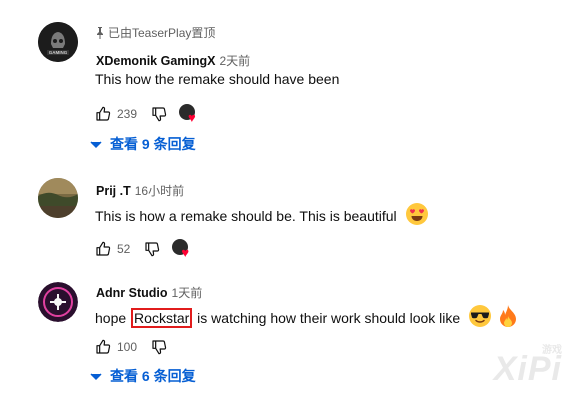 This screenshot has height=393, width=568. I want to click on like-count: 239, so click(127, 114).